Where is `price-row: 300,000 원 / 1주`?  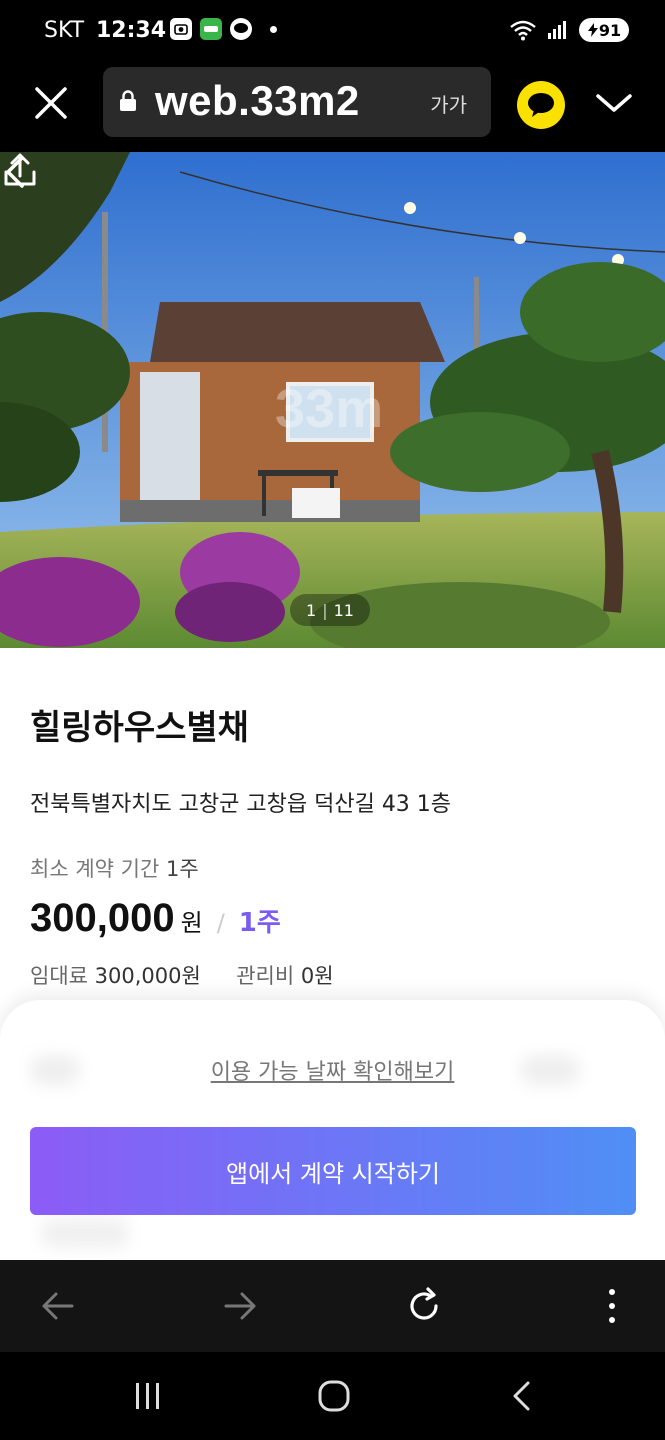
price-row: 300,000 원 / 1주 is located at coordinates (155, 918).